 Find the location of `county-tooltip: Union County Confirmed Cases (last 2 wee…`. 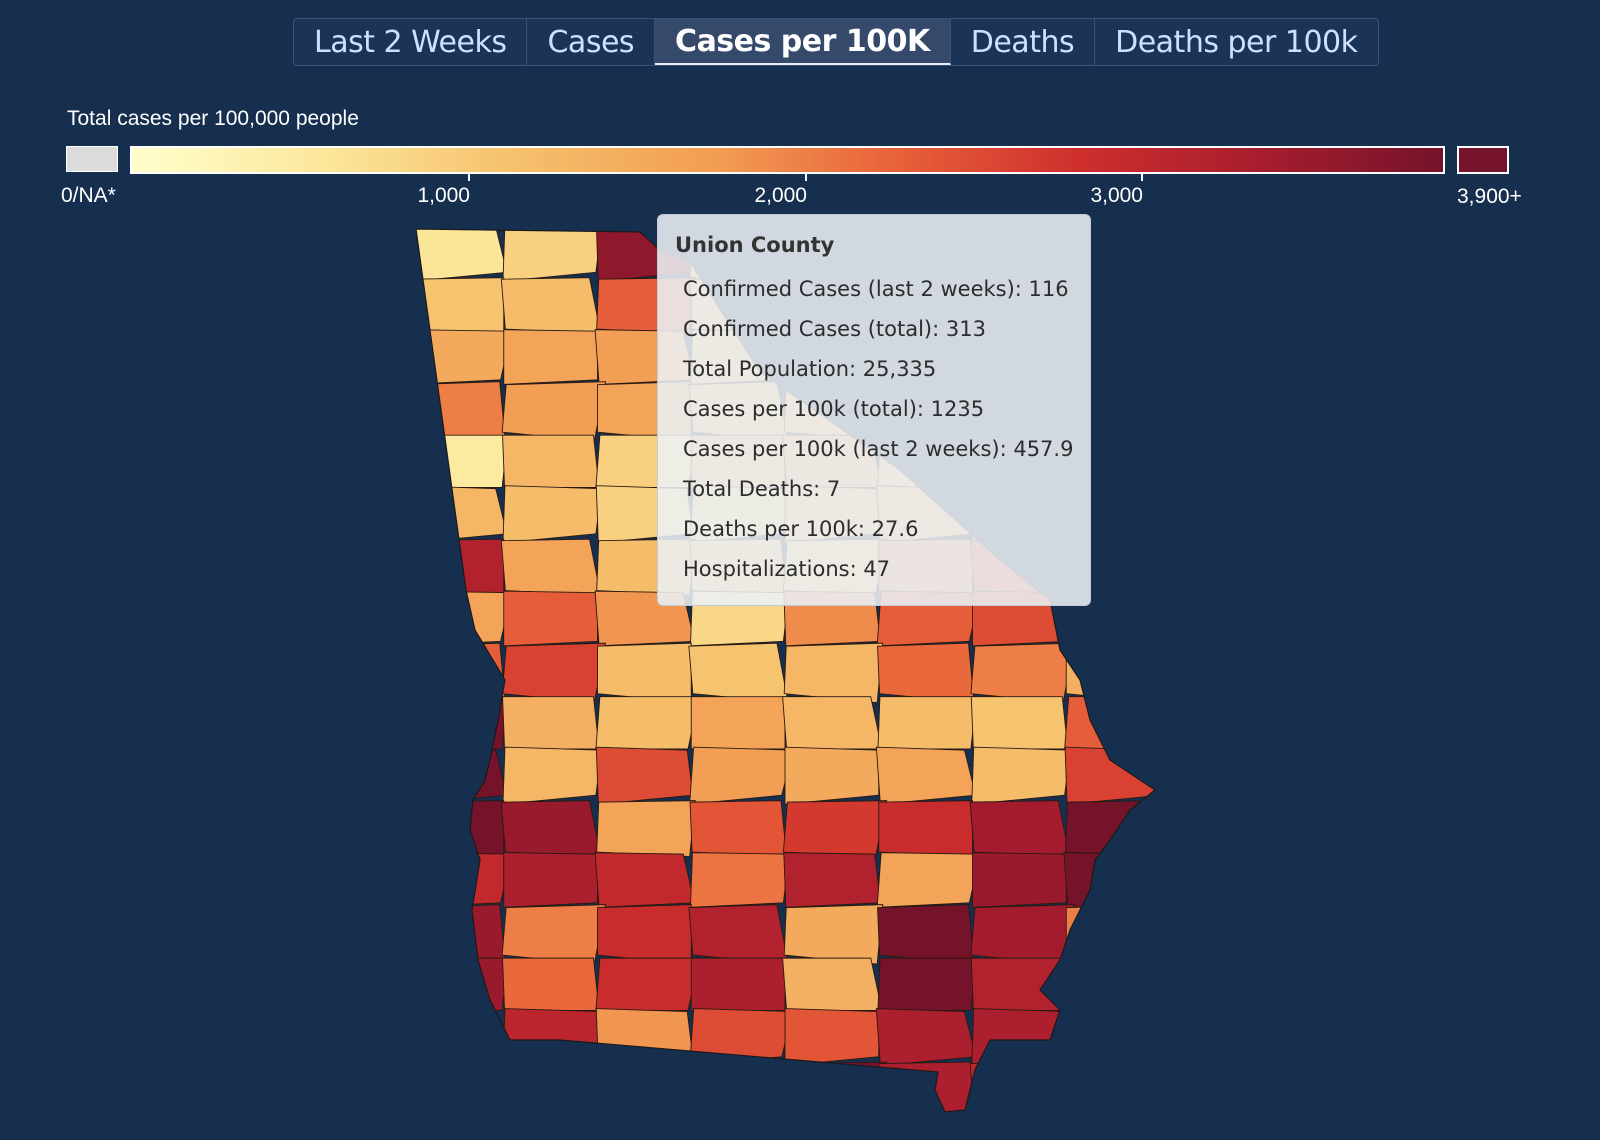

county-tooltip: Union County Confirmed Cases (last 2 wee… is located at coordinates (874, 410).